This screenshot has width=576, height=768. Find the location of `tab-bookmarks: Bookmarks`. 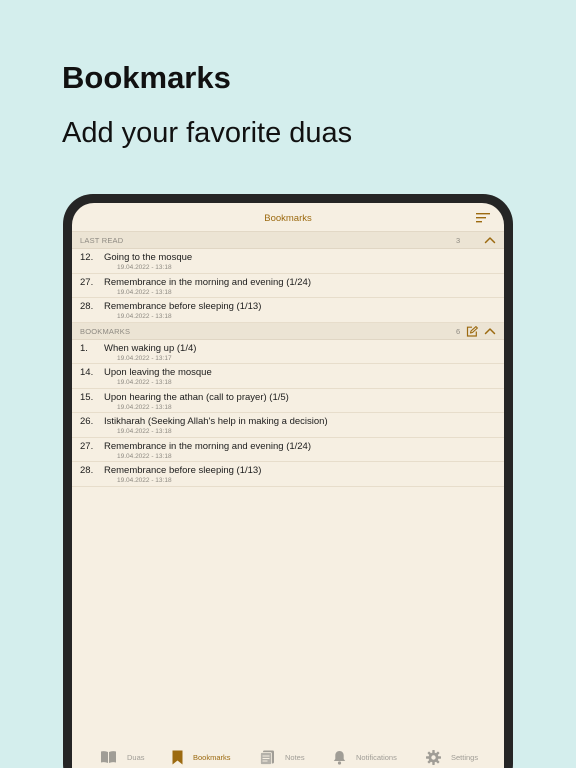

tab-bookmarks: Bookmarks is located at coordinates (201, 757).